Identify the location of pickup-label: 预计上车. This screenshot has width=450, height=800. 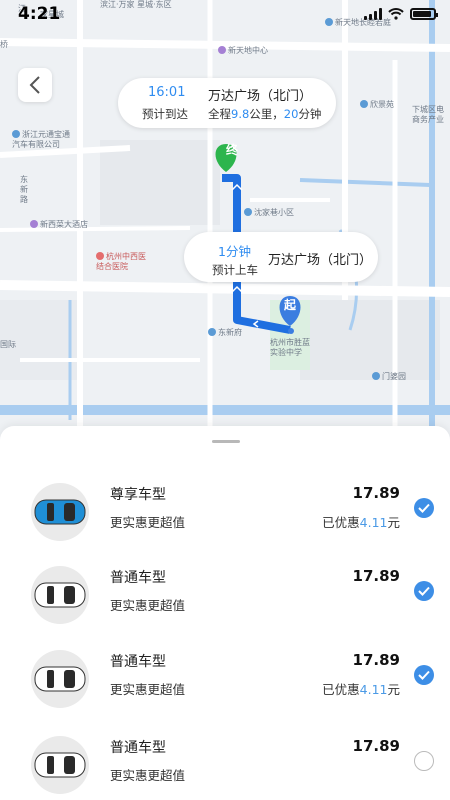
(235, 270).